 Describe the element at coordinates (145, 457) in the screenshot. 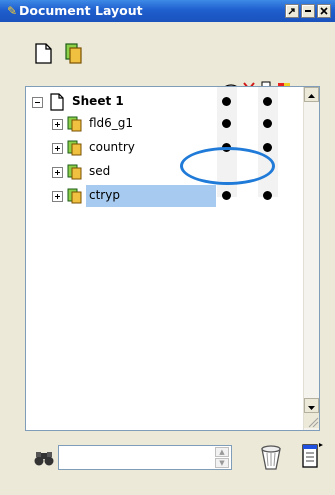

I see `find-input` at that location.